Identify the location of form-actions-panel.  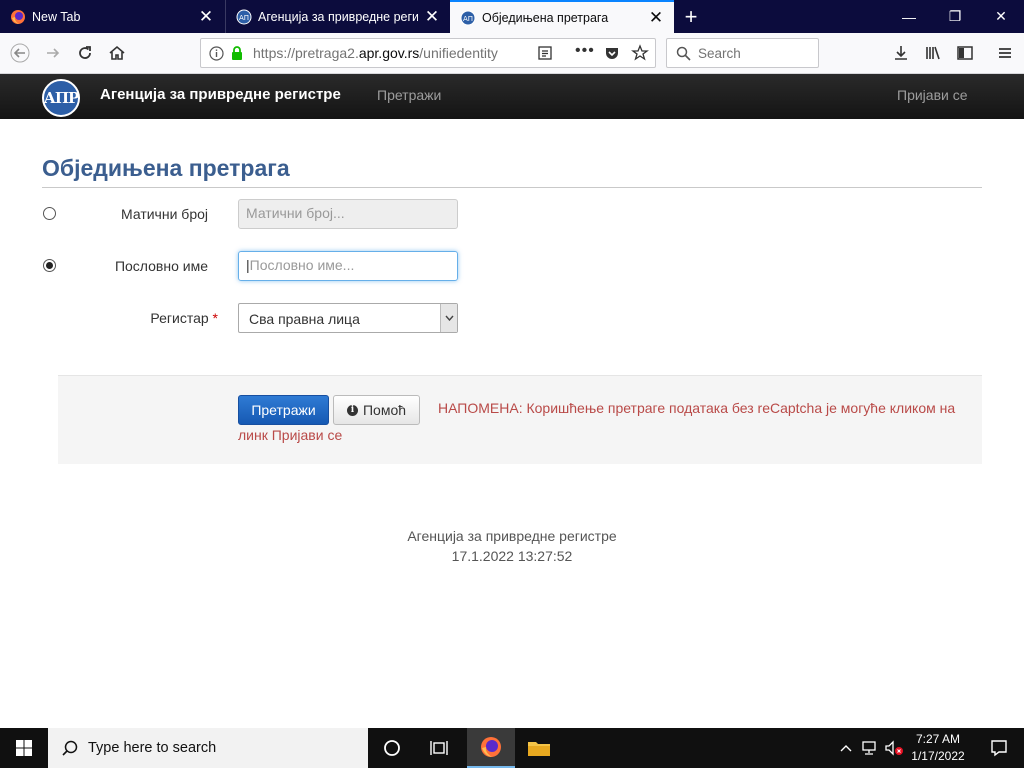
(520, 419).